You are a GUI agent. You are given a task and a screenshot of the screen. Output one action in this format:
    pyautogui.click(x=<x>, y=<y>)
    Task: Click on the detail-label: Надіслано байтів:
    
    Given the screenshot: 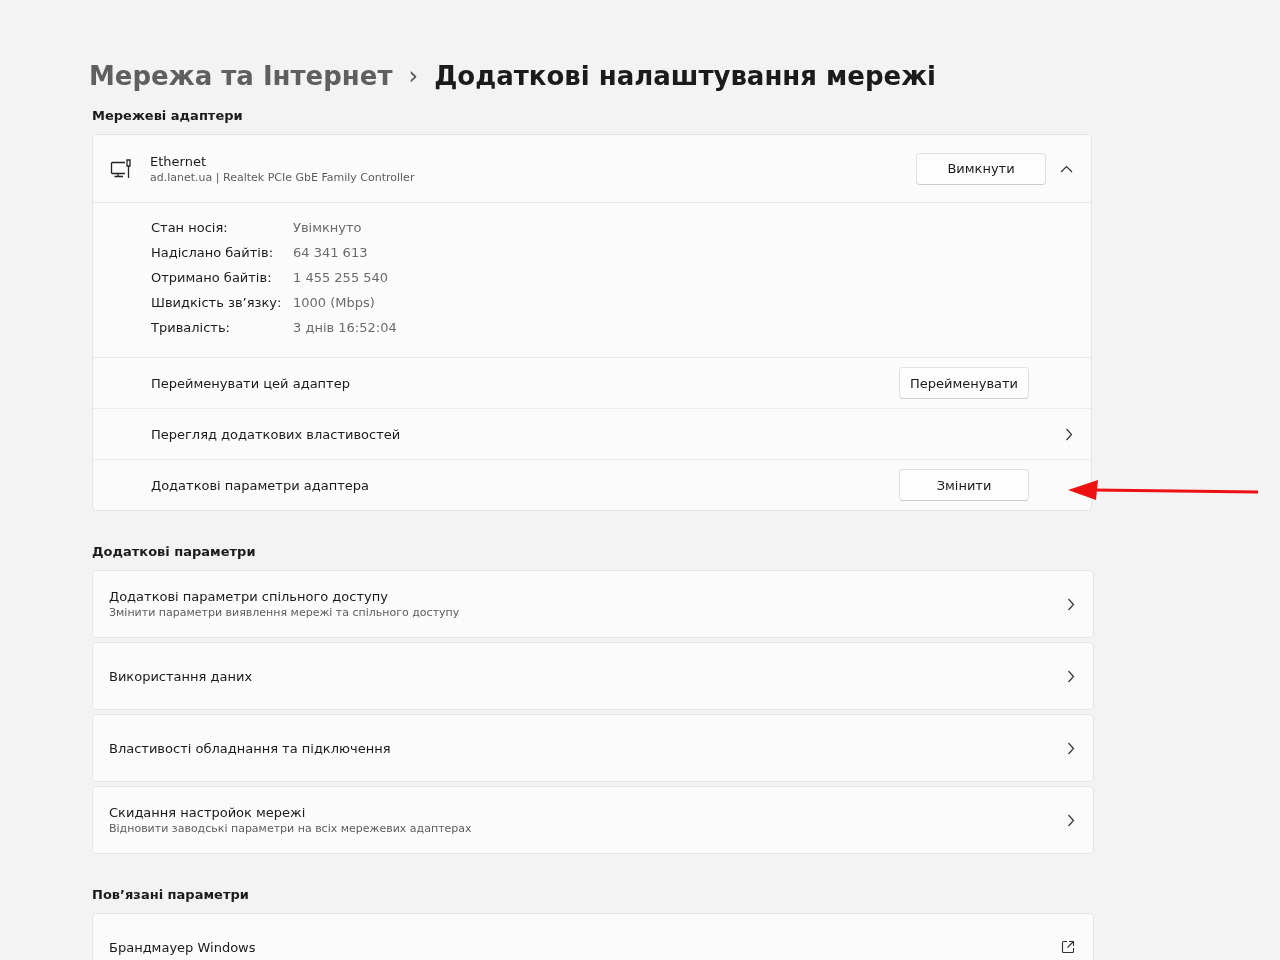 What is the action you would take?
    pyautogui.click(x=212, y=253)
    